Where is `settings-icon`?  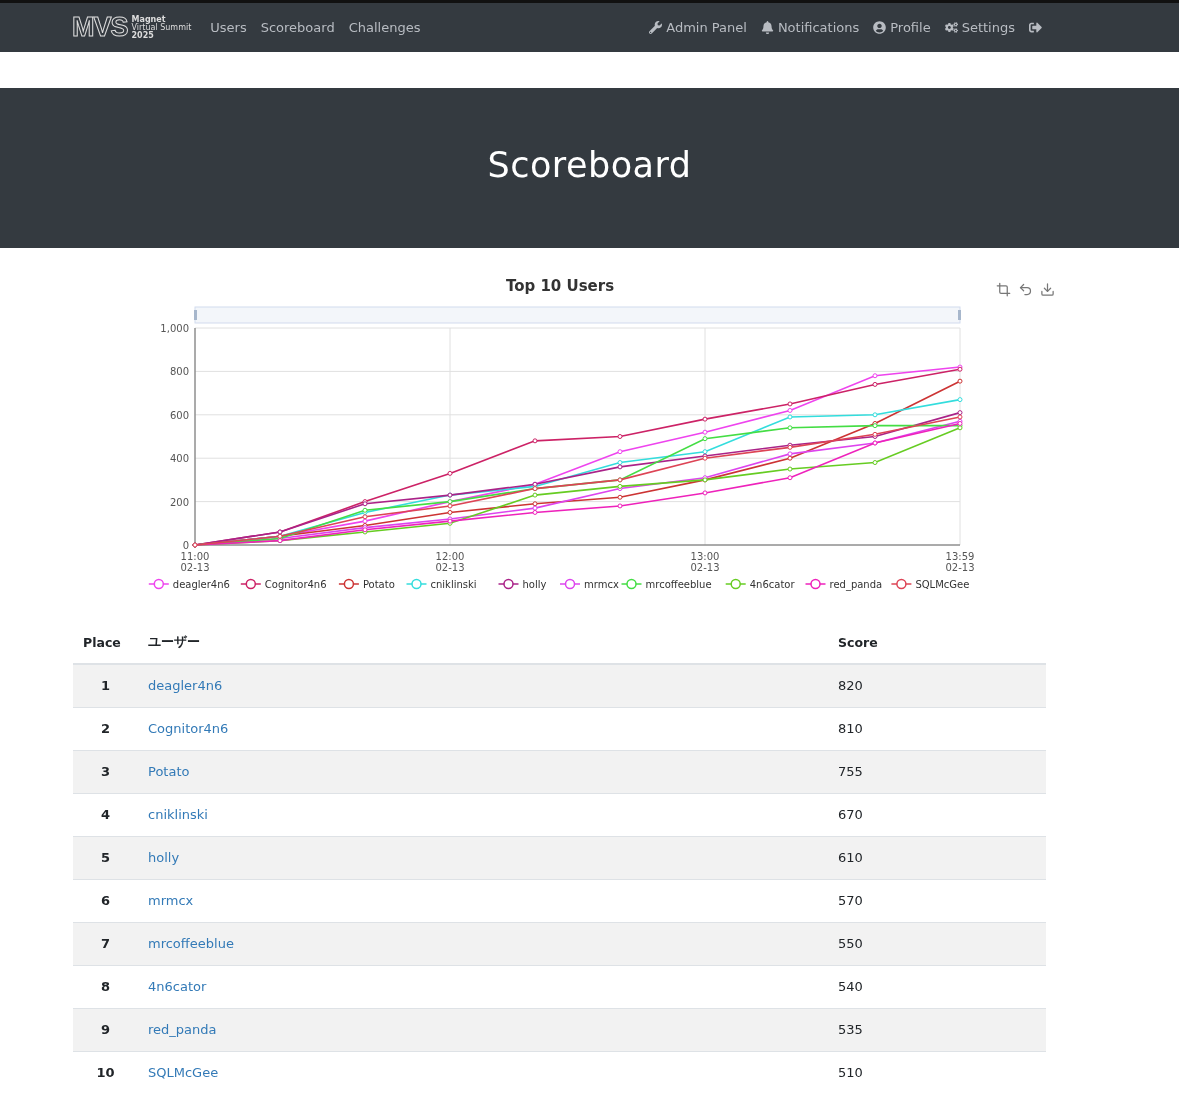
settings-icon is located at coordinates (951, 27).